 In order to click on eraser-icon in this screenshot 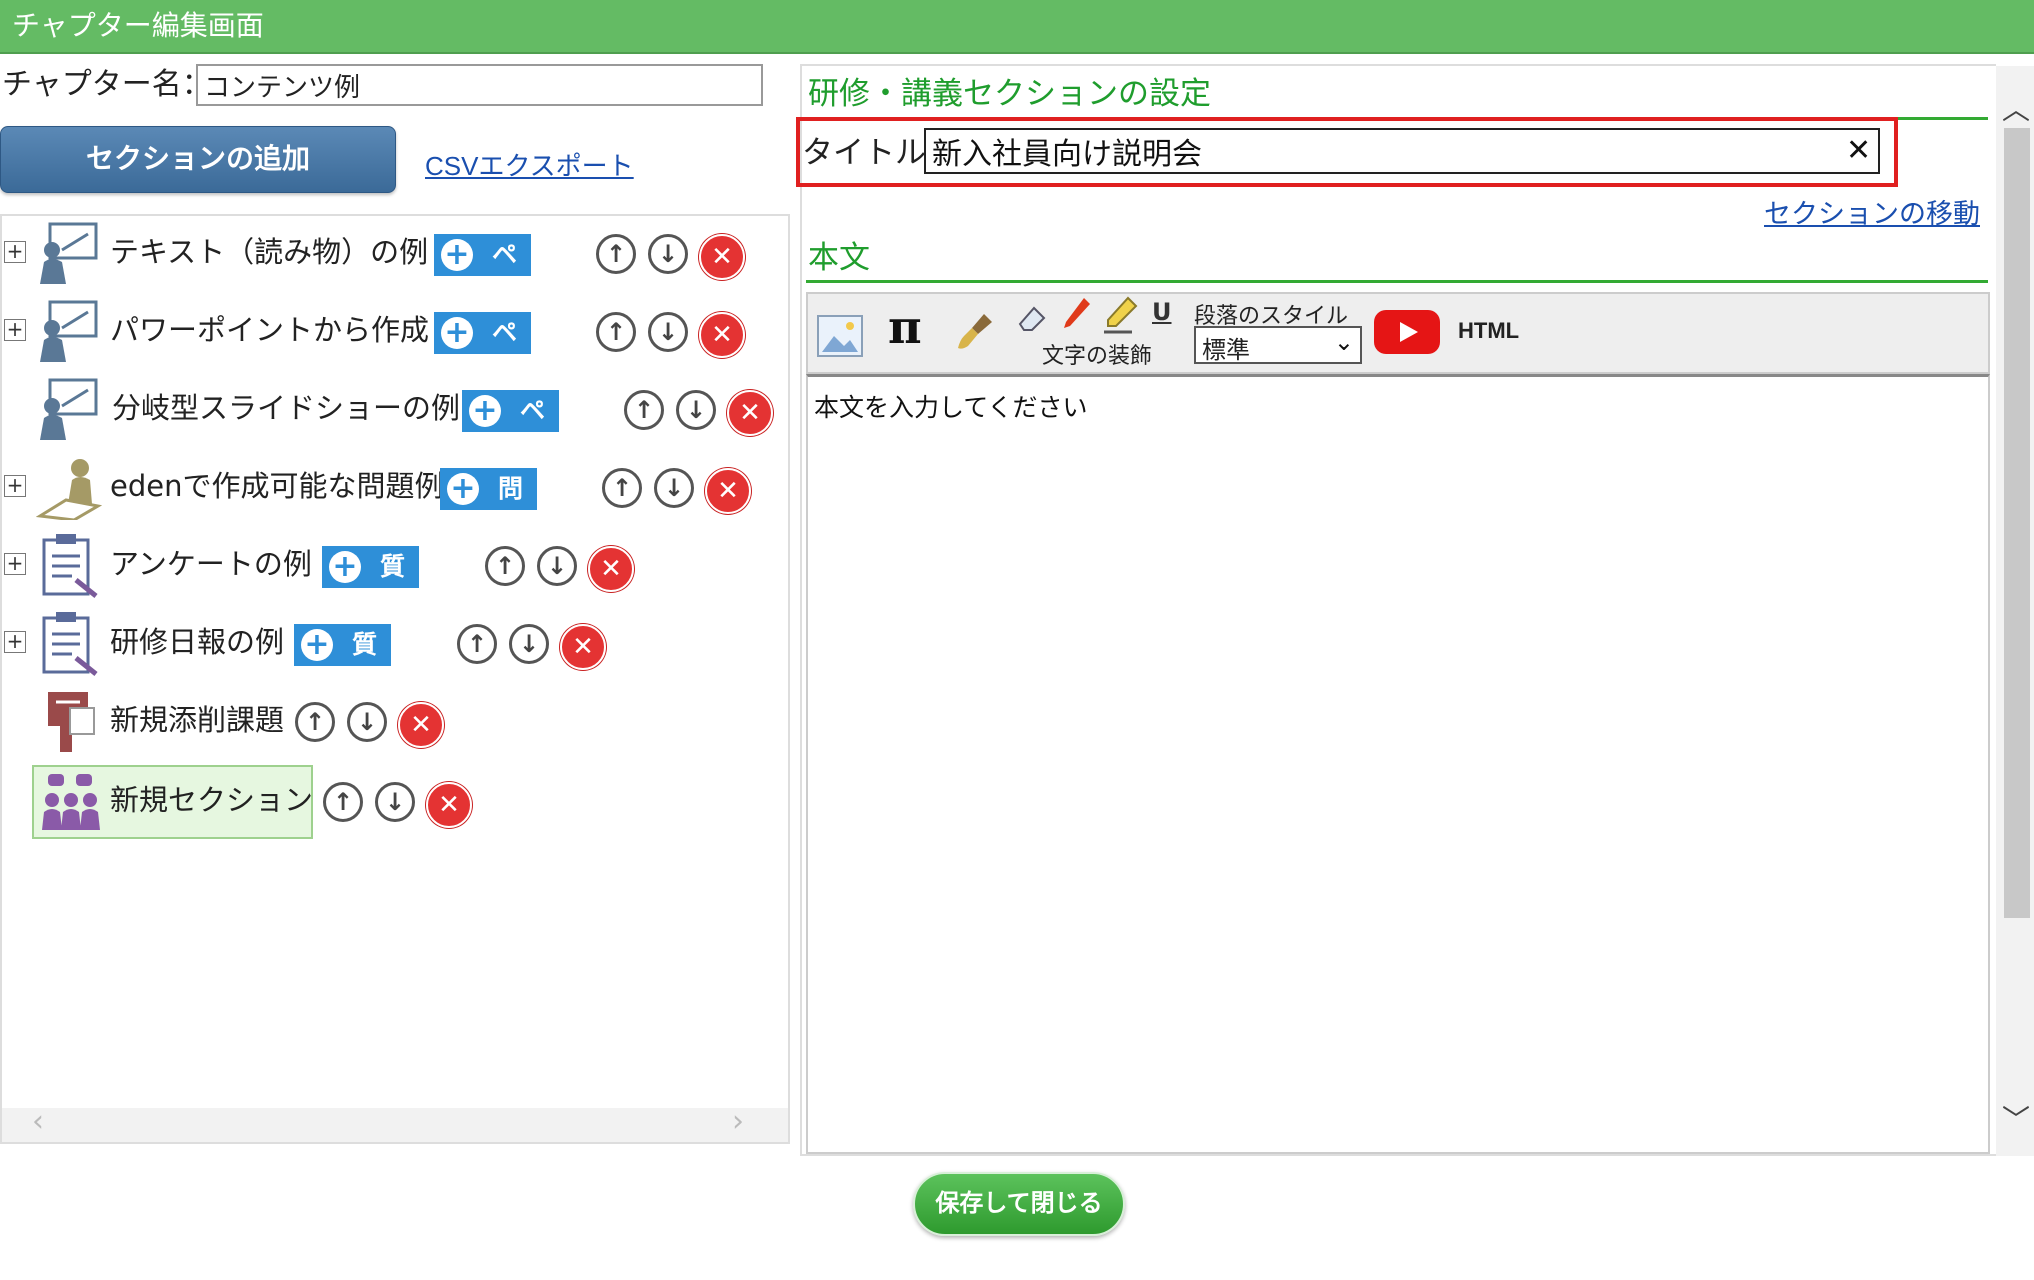, I will do `click(1032, 318)`.